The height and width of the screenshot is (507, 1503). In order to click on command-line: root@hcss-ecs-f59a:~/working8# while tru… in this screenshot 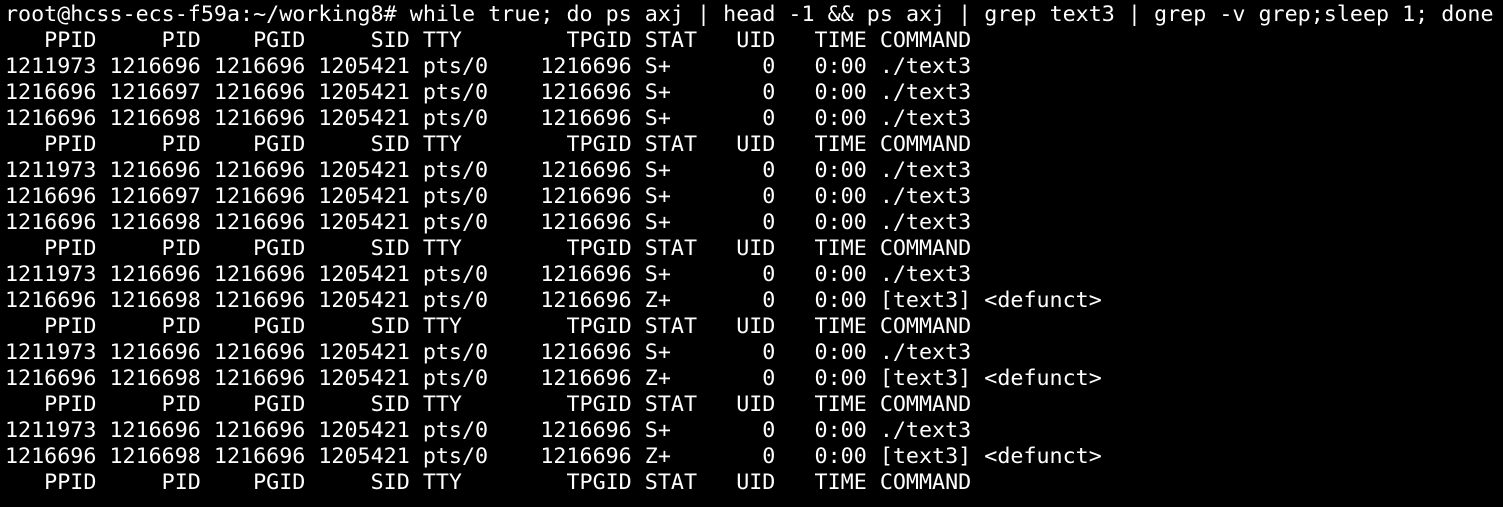, I will do `click(754, 15)`.